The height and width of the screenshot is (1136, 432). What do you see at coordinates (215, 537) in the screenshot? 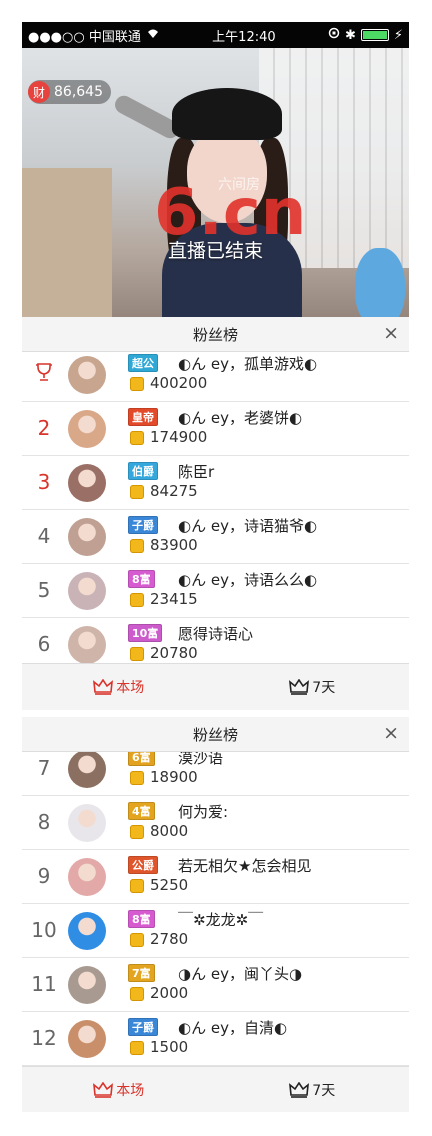
I see `fan-row: 4 子爵 ◐ん ey，诗语猫爷◐ 83900` at bounding box center [215, 537].